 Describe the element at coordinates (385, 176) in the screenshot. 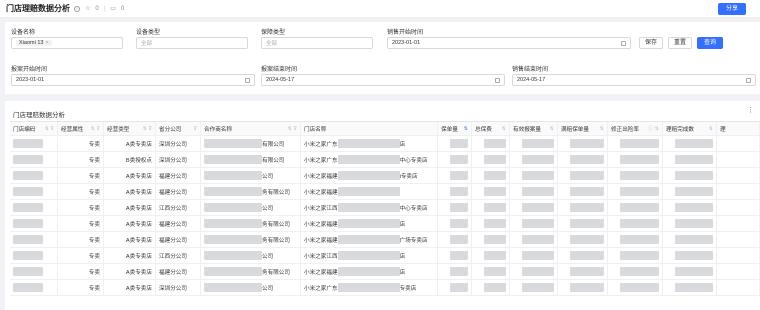

I see `table-row: 专卖 A类专卖店 福建分公司 公司 小米之家福建 i专卖店` at that location.